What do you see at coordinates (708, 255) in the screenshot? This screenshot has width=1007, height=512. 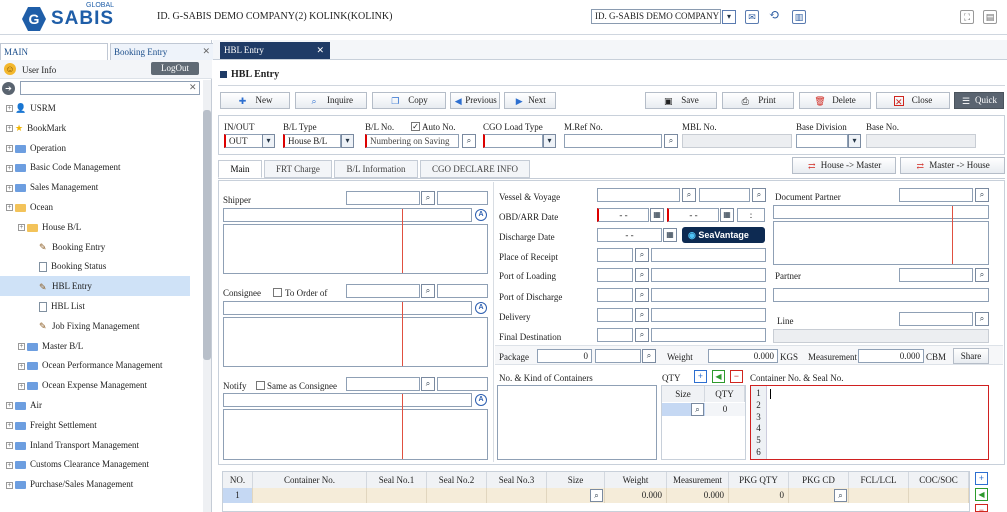 I see `place-of-receipt-name` at bounding box center [708, 255].